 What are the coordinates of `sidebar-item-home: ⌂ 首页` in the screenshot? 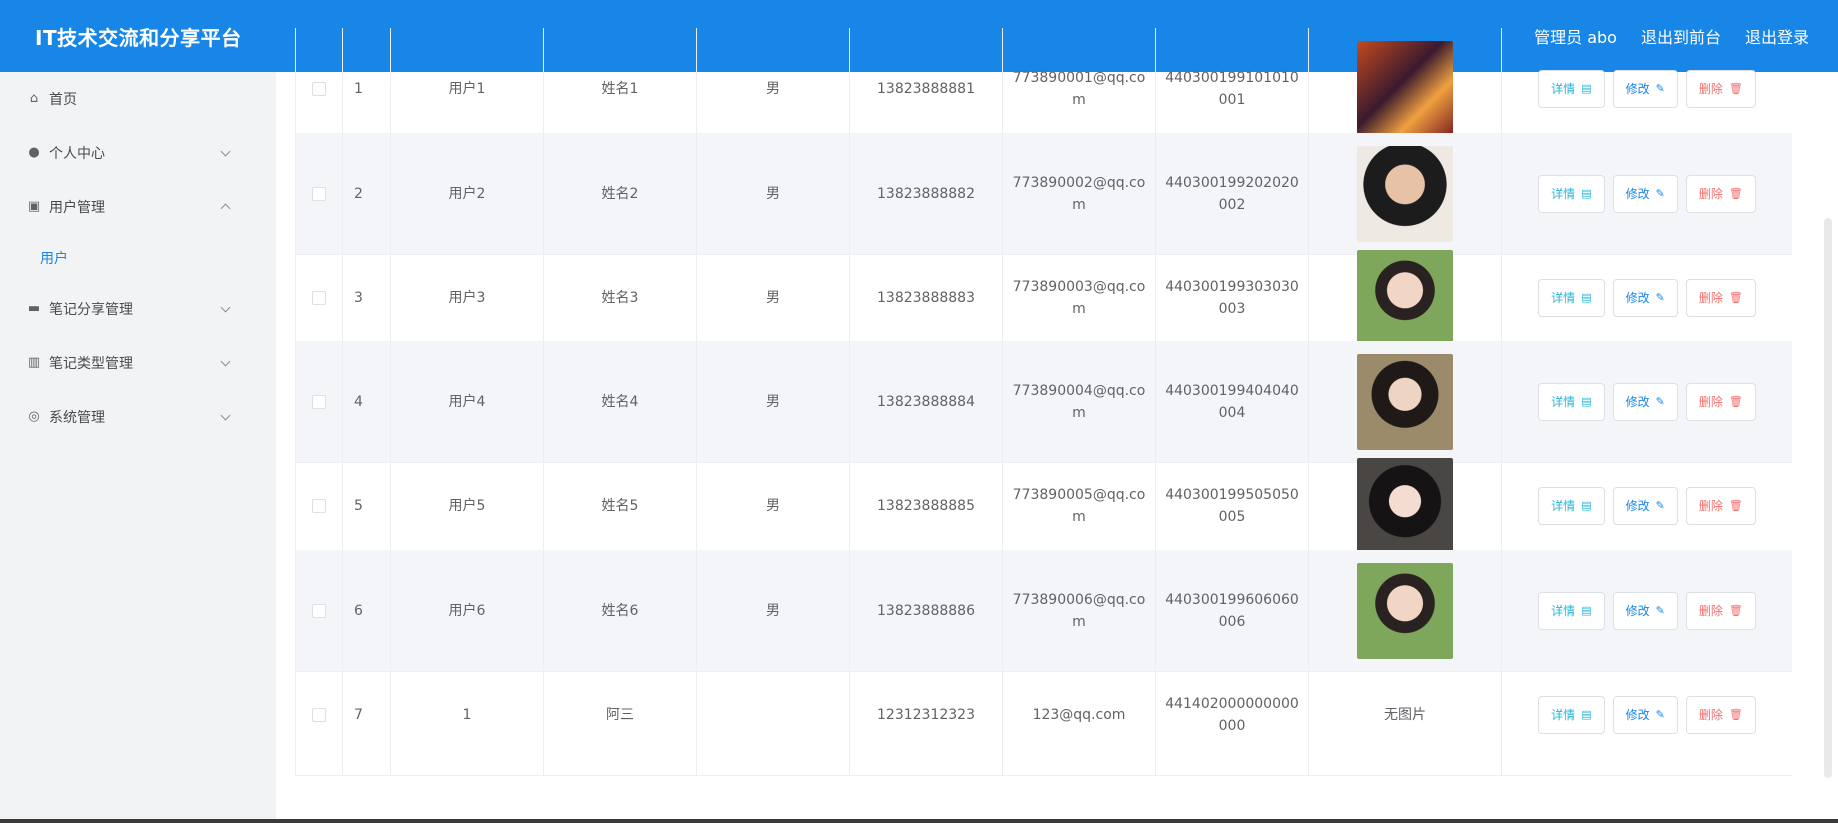 It's located at (138, 99).